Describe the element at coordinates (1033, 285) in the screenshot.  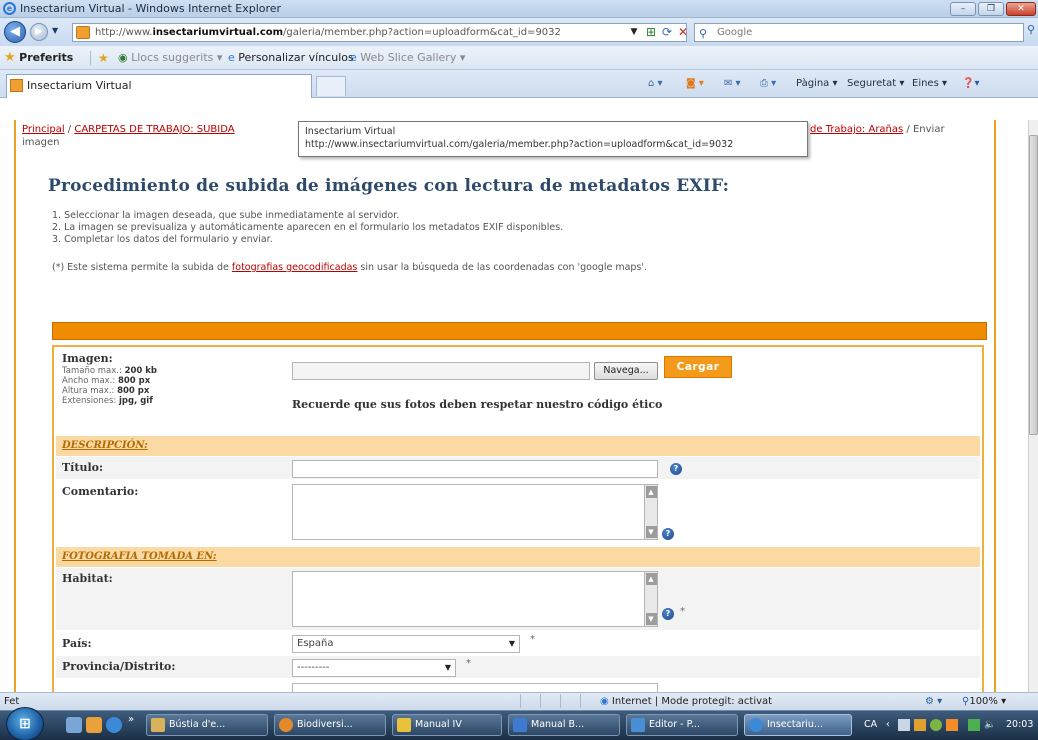
I see `page-scroll-thumb` at that location.